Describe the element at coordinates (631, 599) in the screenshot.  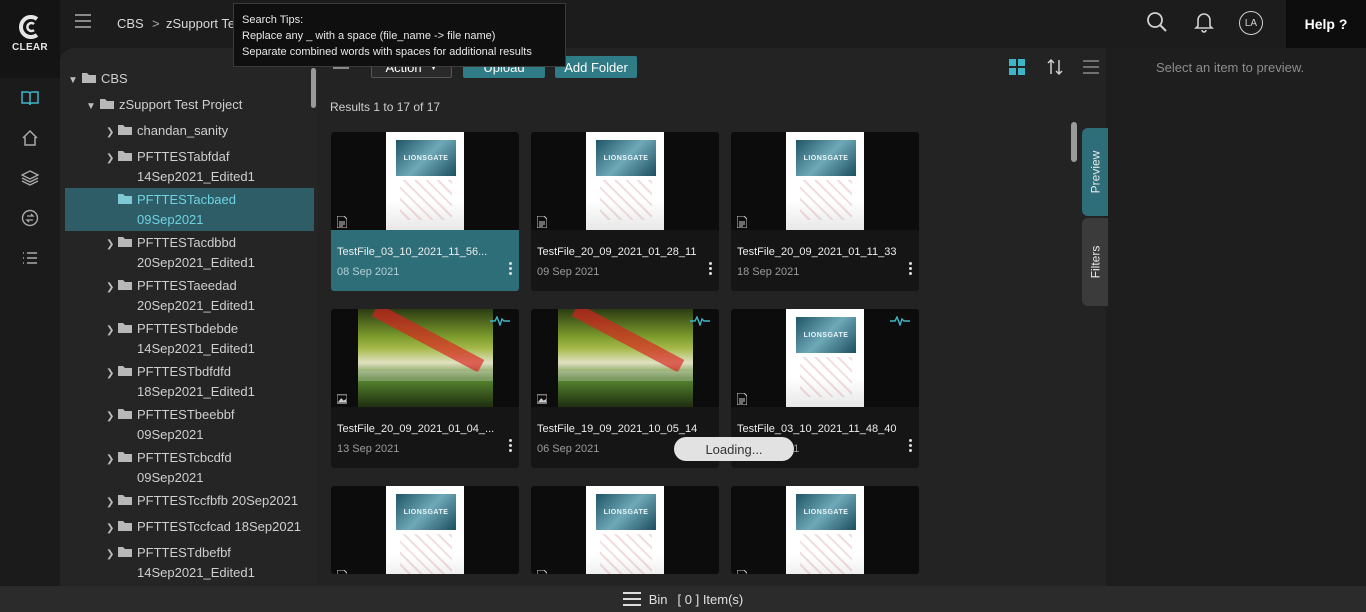
I see `bin-menu-icon` at that location.